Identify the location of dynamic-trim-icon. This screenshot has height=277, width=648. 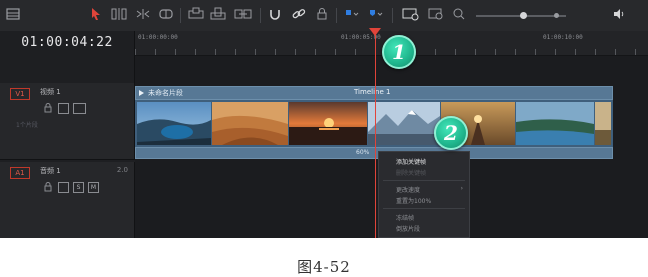
(143, 15).